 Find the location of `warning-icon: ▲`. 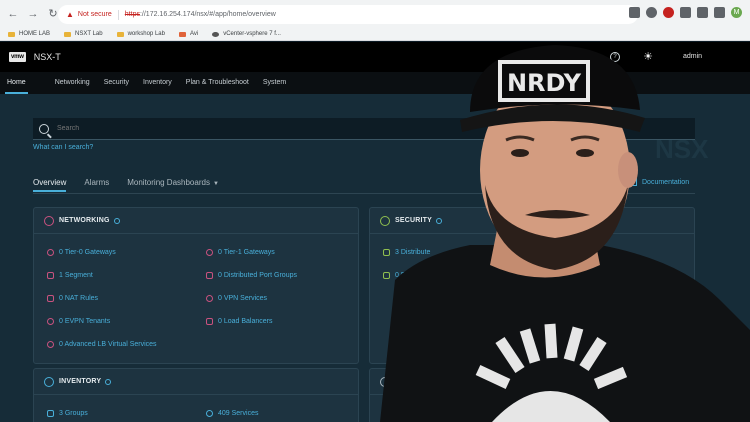

warning-icon: ▲ is located at coordinates (70, 14).